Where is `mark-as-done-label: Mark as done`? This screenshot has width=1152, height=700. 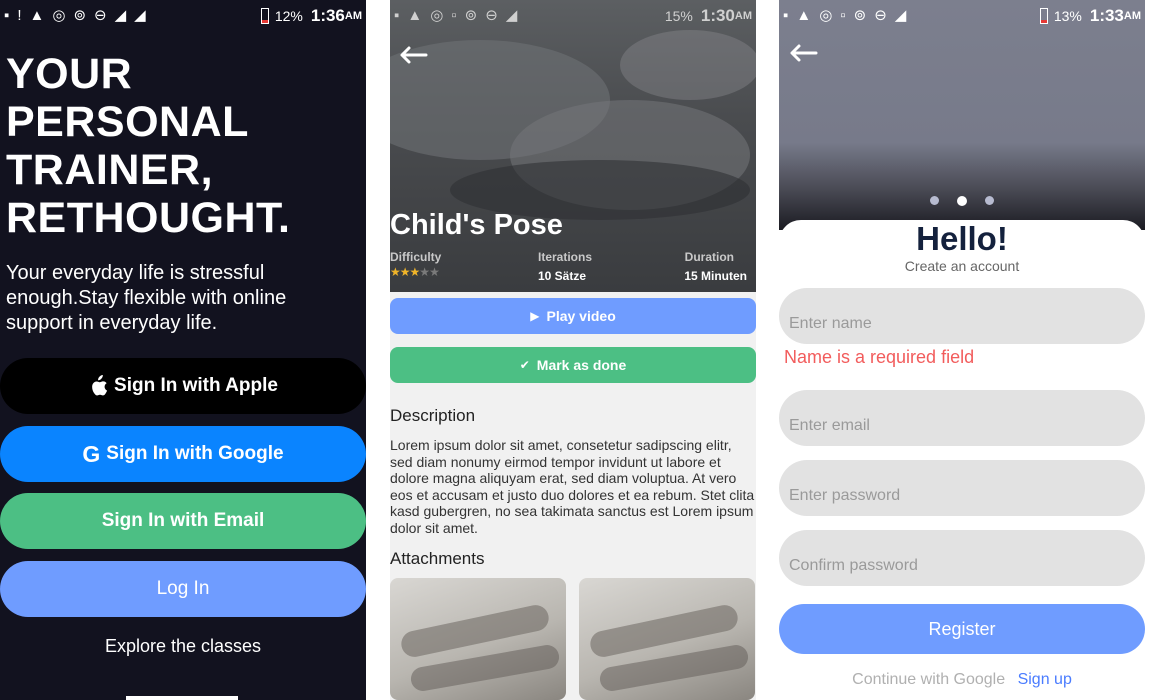 mark-as-done-label: Mark as done is located at coordinates (581, 365).